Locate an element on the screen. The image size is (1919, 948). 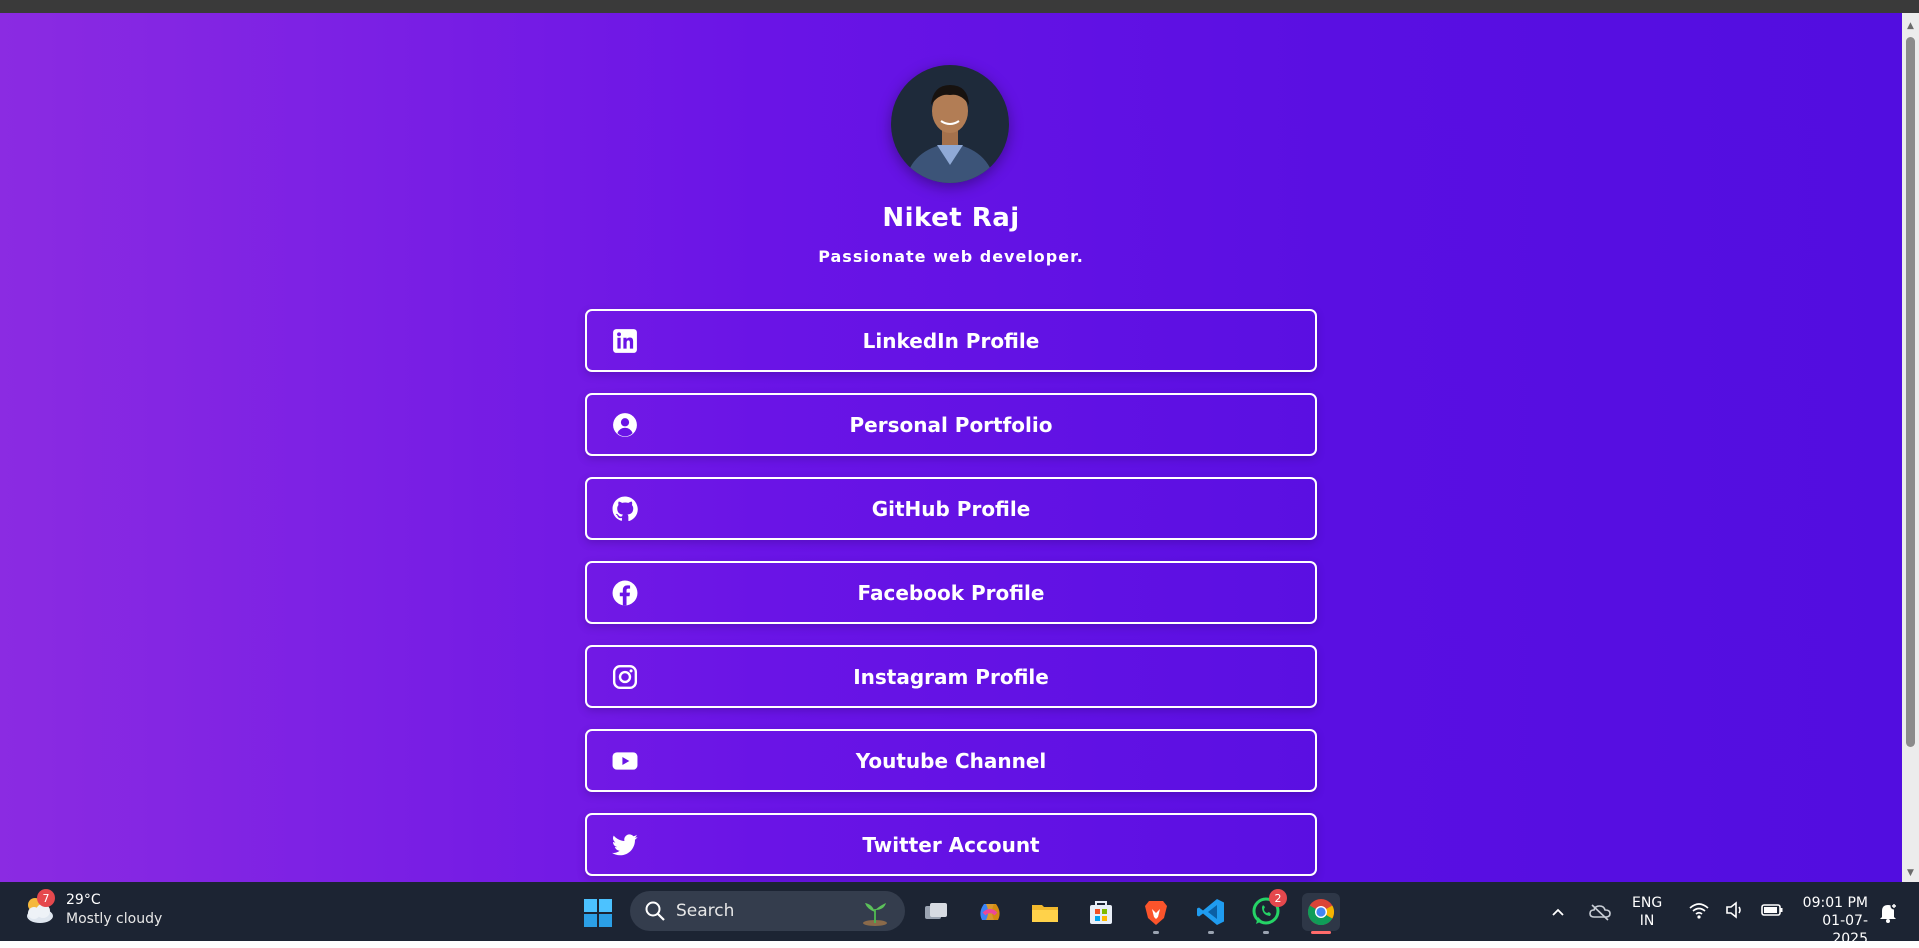
facebook-icon is located at coordinates (625, 593).